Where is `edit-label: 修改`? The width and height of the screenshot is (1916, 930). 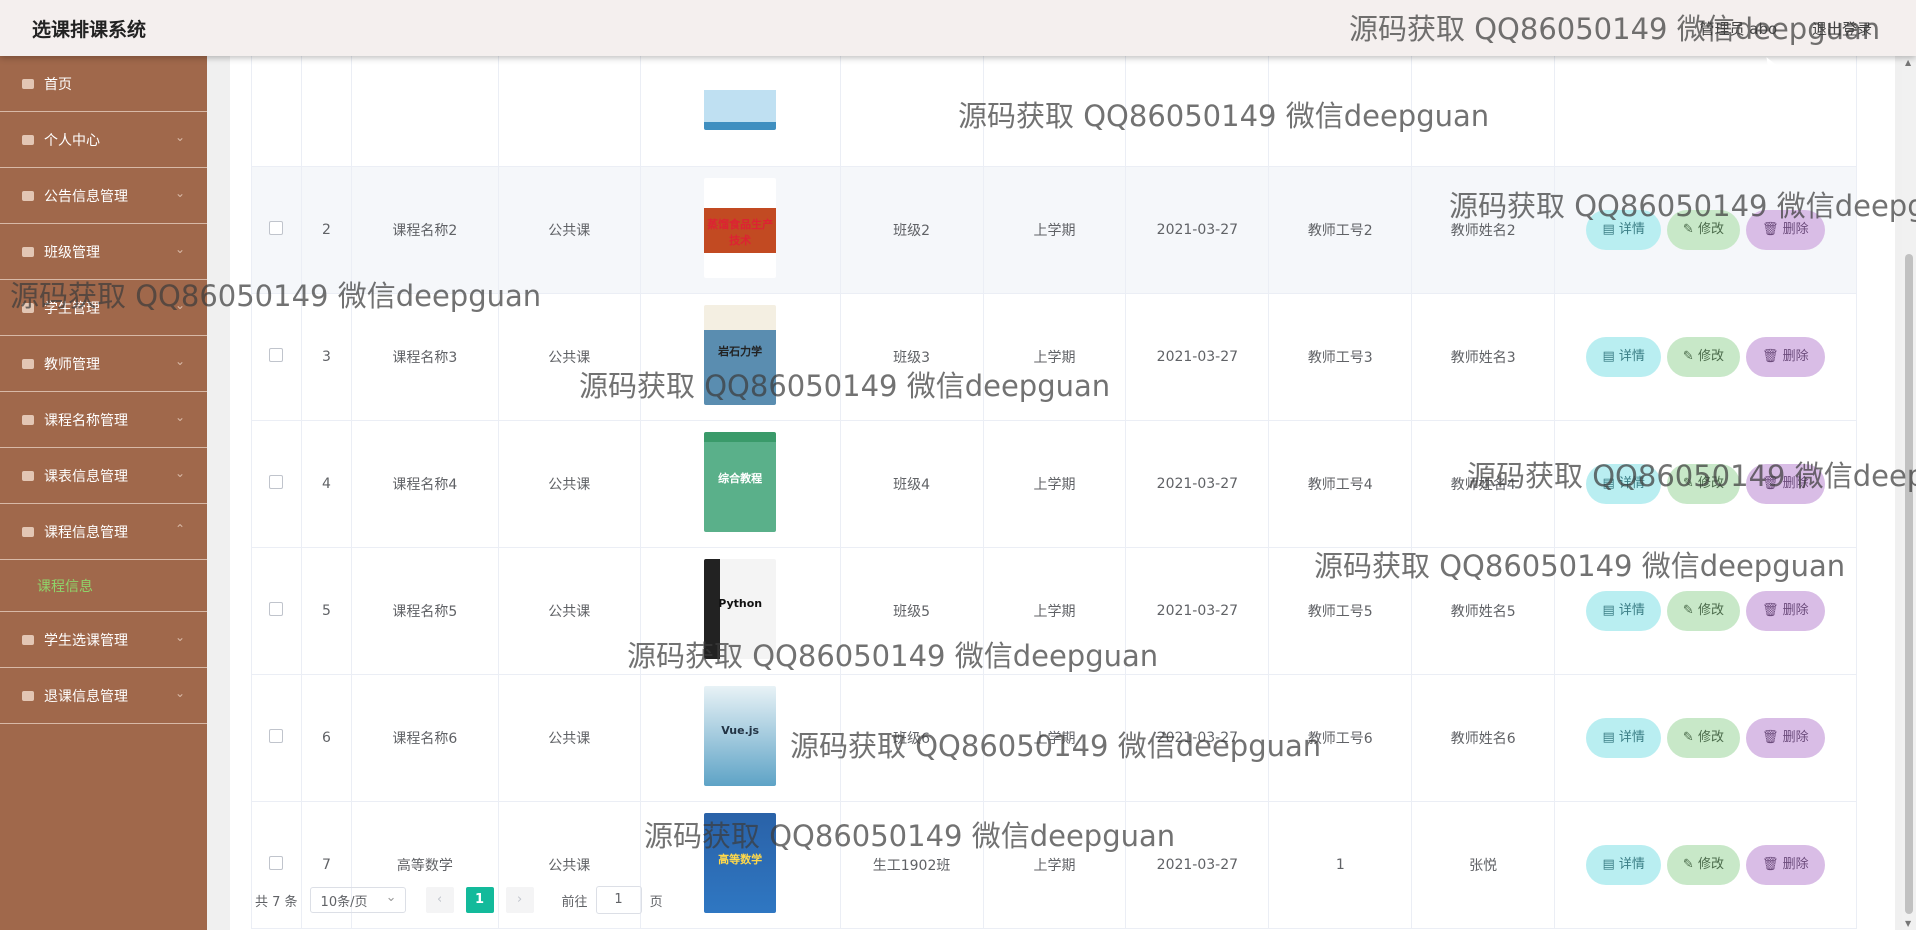 edit-label: 修改 is located at coordinates (1710, 737).